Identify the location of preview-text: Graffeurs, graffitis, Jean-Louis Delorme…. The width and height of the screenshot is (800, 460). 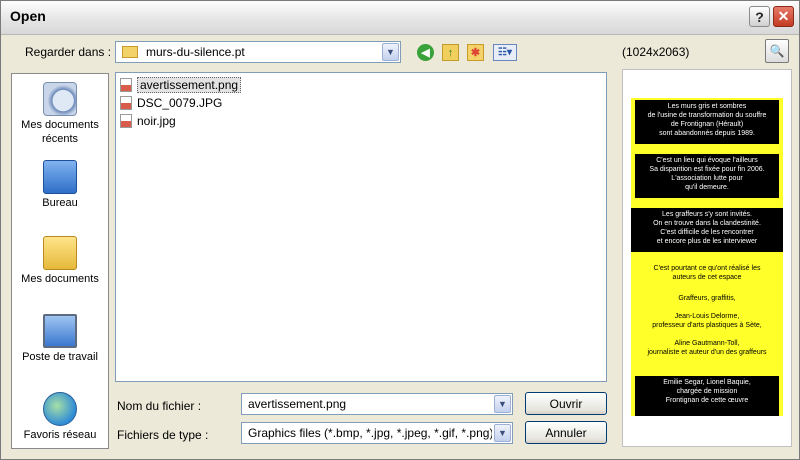
(707, 325).